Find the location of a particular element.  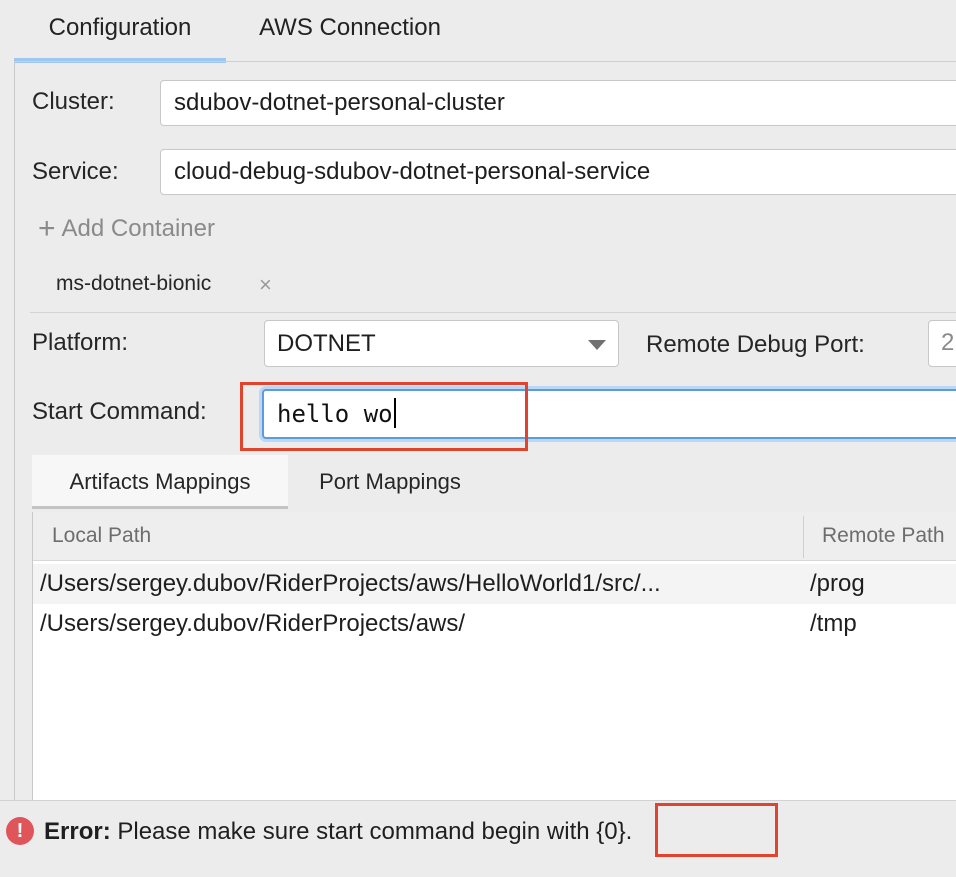

annotation-box-start-command is located at coordinates (384, 416).